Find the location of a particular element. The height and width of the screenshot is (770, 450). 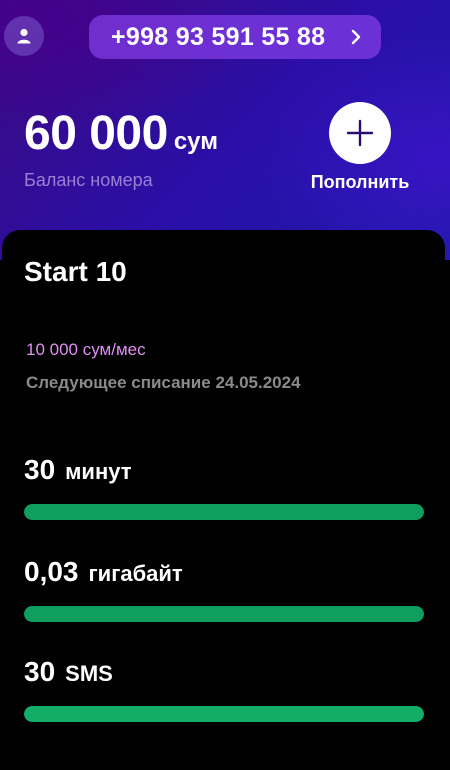

quota-value: 0,03 is located at coordinates (51, 571).